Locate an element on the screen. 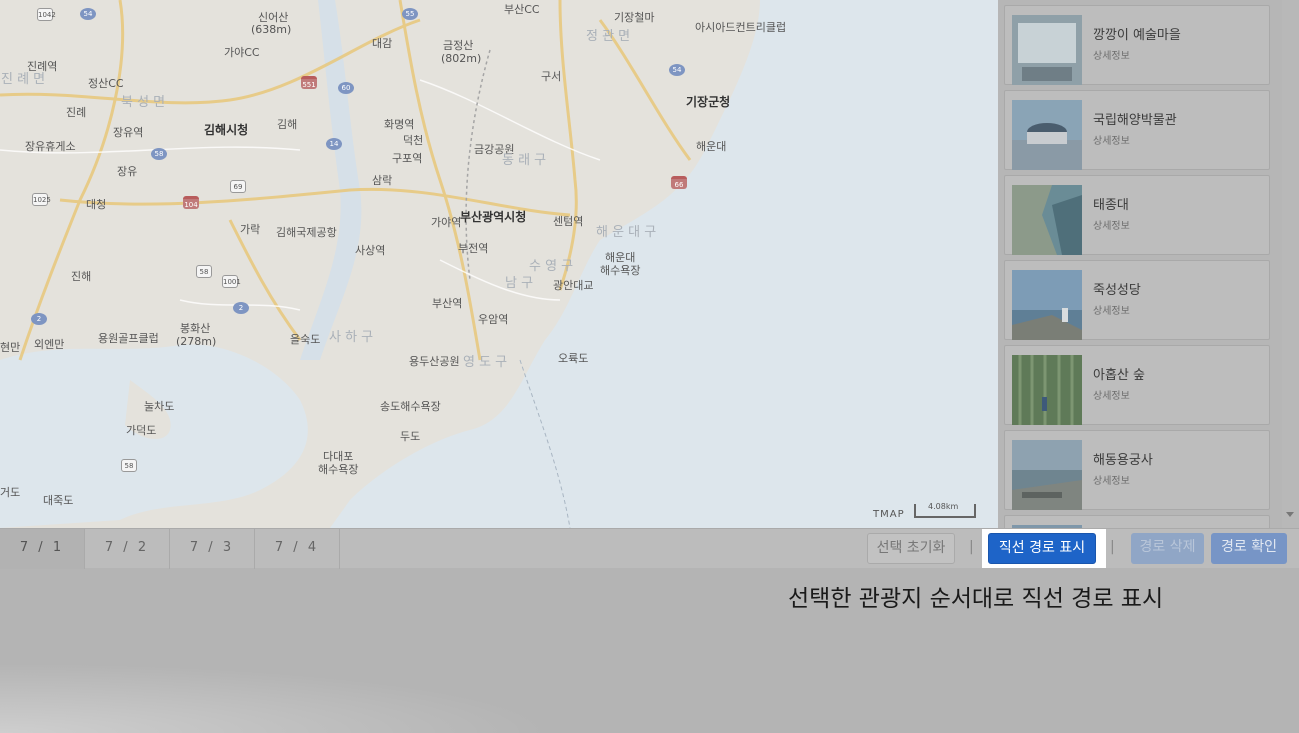  map-label: 사상역 is located at coordinates (370, 250).